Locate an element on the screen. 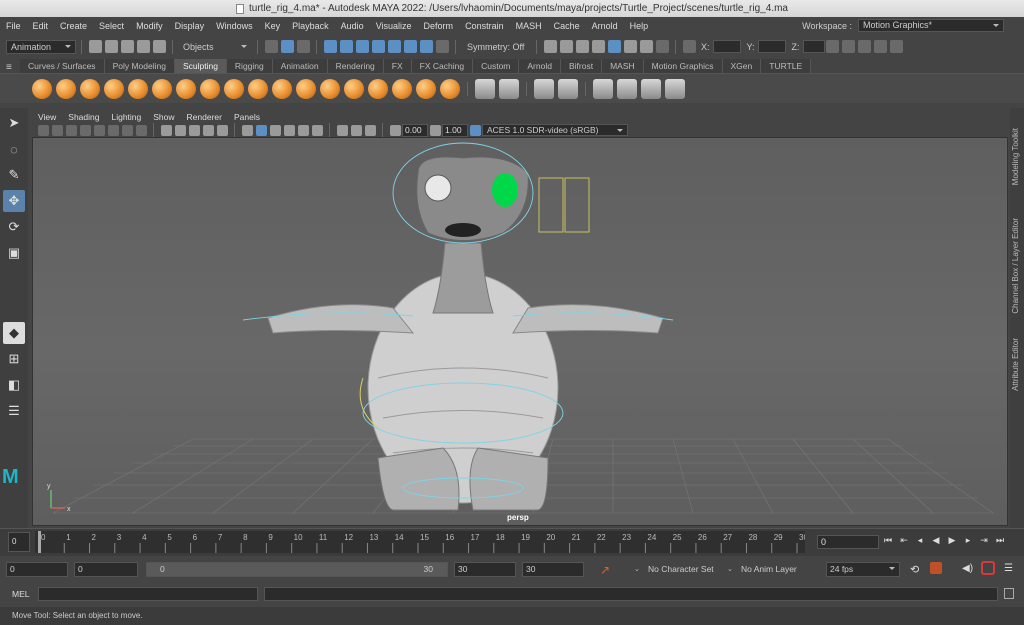  play-forward-icon: ▶ is located at coordinates (952, 540).